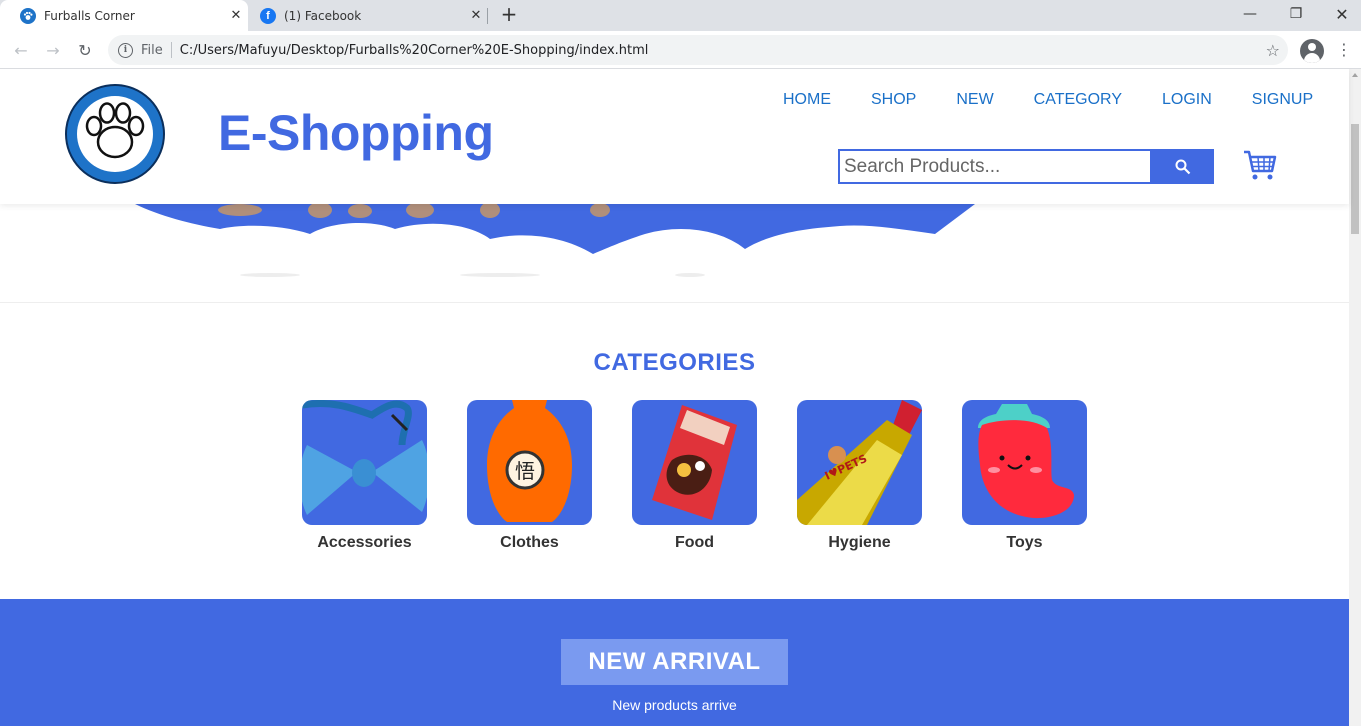 The height and width of the screenshot is (726, 1361). I want to click on paw-print-icon, so click(115, 130).